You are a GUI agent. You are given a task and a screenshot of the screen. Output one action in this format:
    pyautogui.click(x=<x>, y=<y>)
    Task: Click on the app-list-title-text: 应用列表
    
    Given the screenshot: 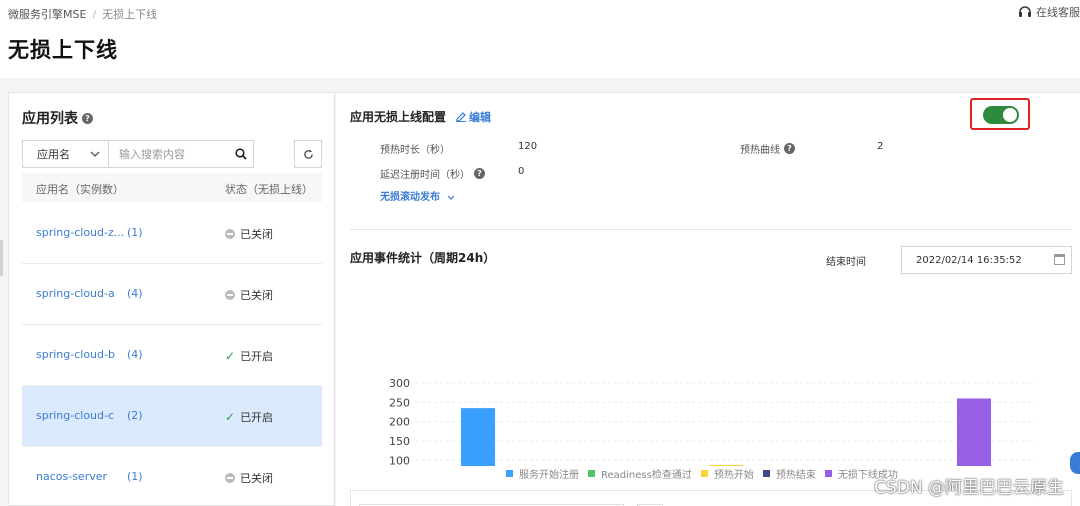 What is the action you would take?
    pyautogui.click(x=50, y=119)
    